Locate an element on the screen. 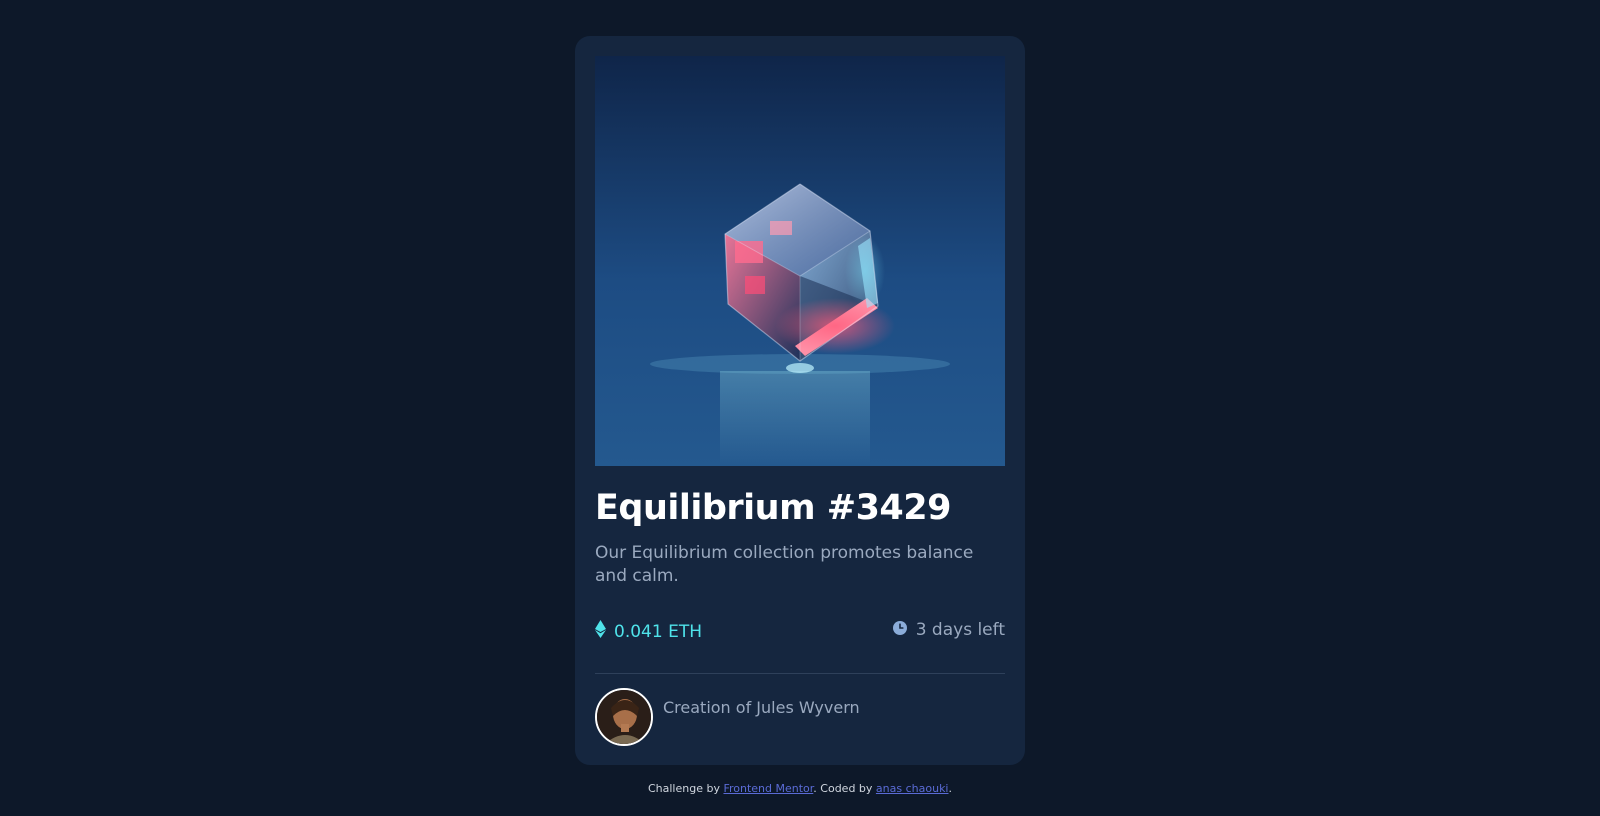 This screenshot has width=1600, height=816. card-divider is located at coordinates (800, 673).